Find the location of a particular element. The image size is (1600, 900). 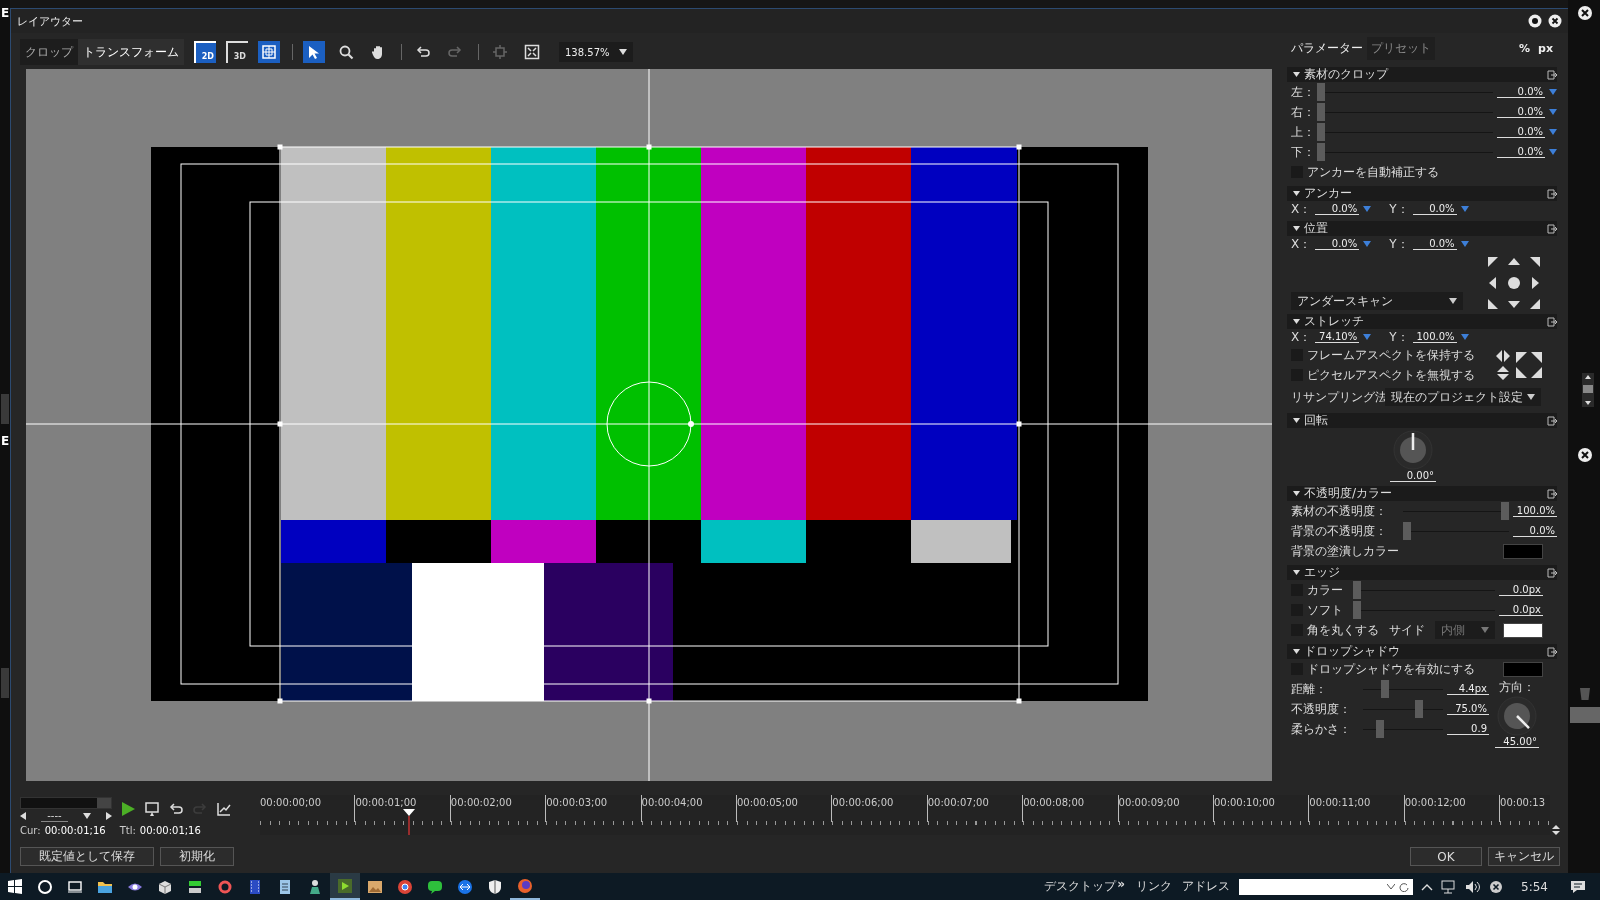

toolbar-tab: トランスフォーム is located at coordinates (131, 52).